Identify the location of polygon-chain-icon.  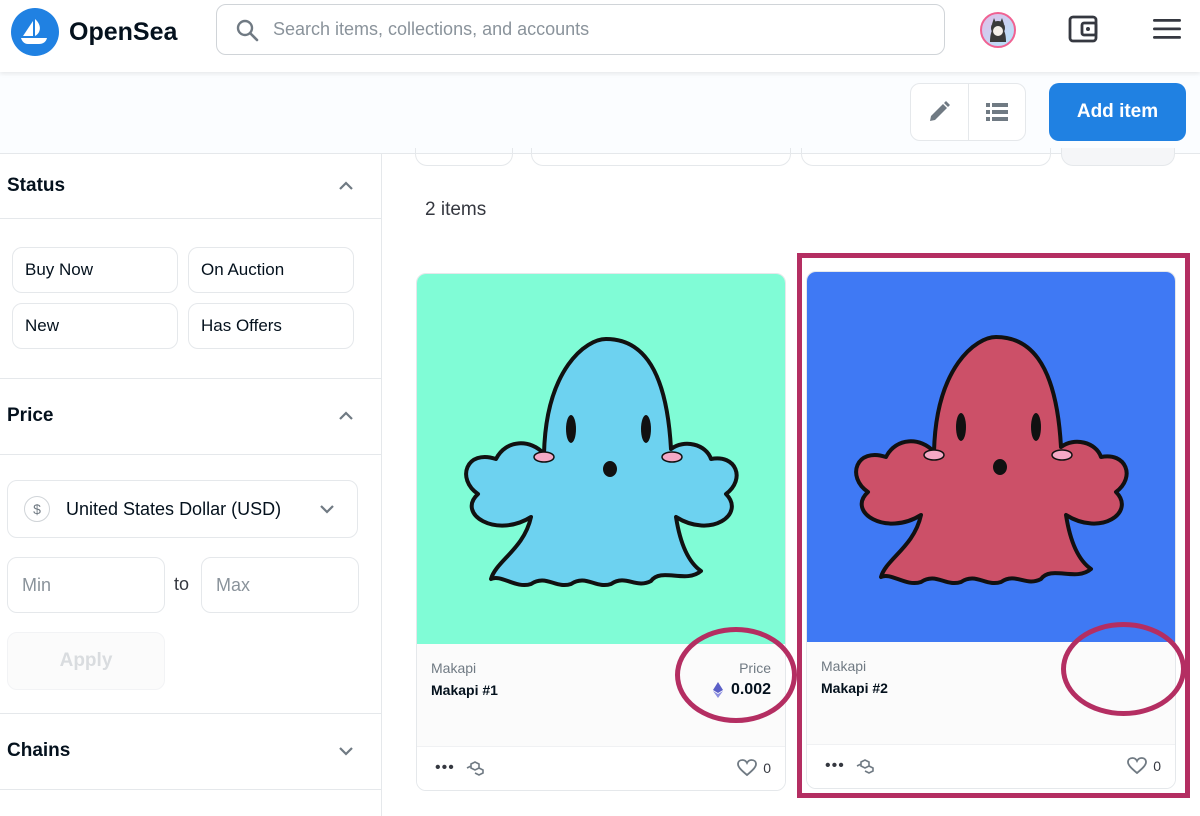
(475, 768).